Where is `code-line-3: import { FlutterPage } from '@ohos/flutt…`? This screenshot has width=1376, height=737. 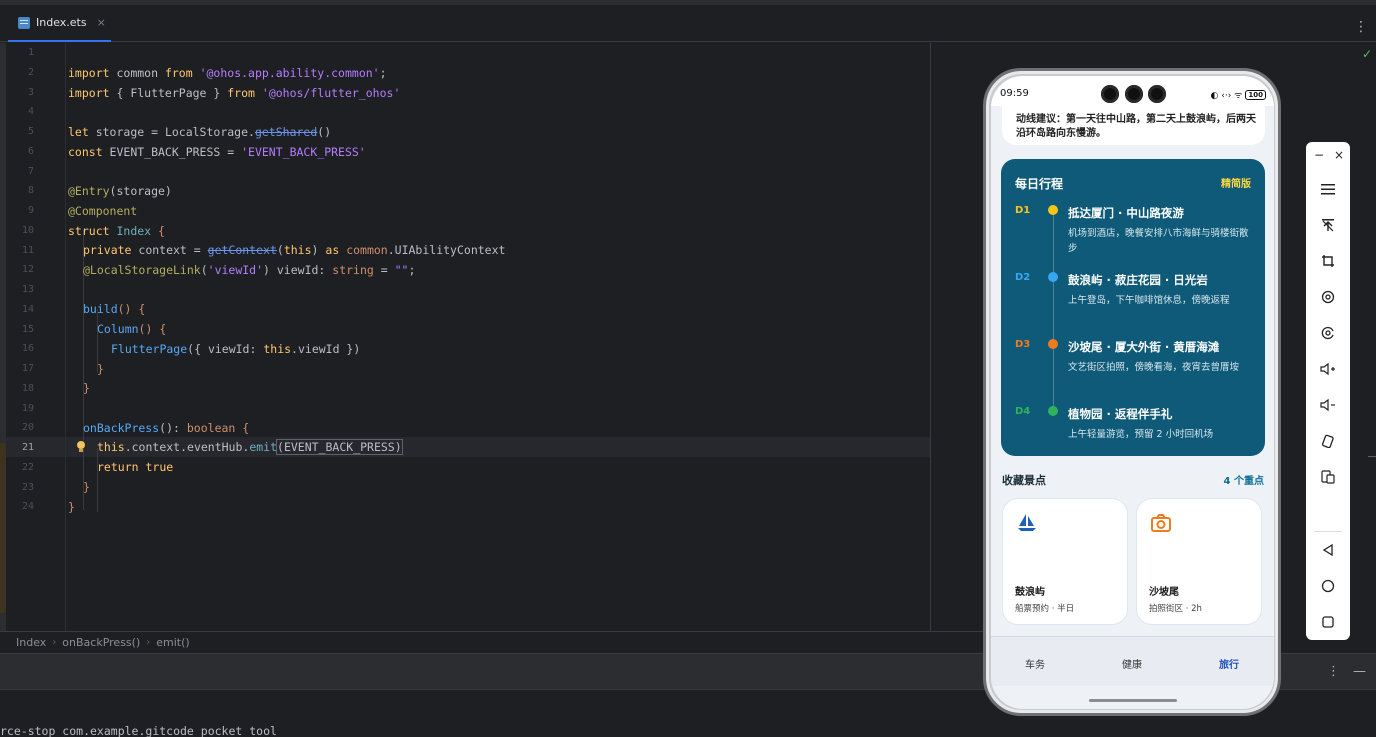 code-line-3: import { FlutterPage } from '@ohos/flutt… is located at coordinates (234, 93).